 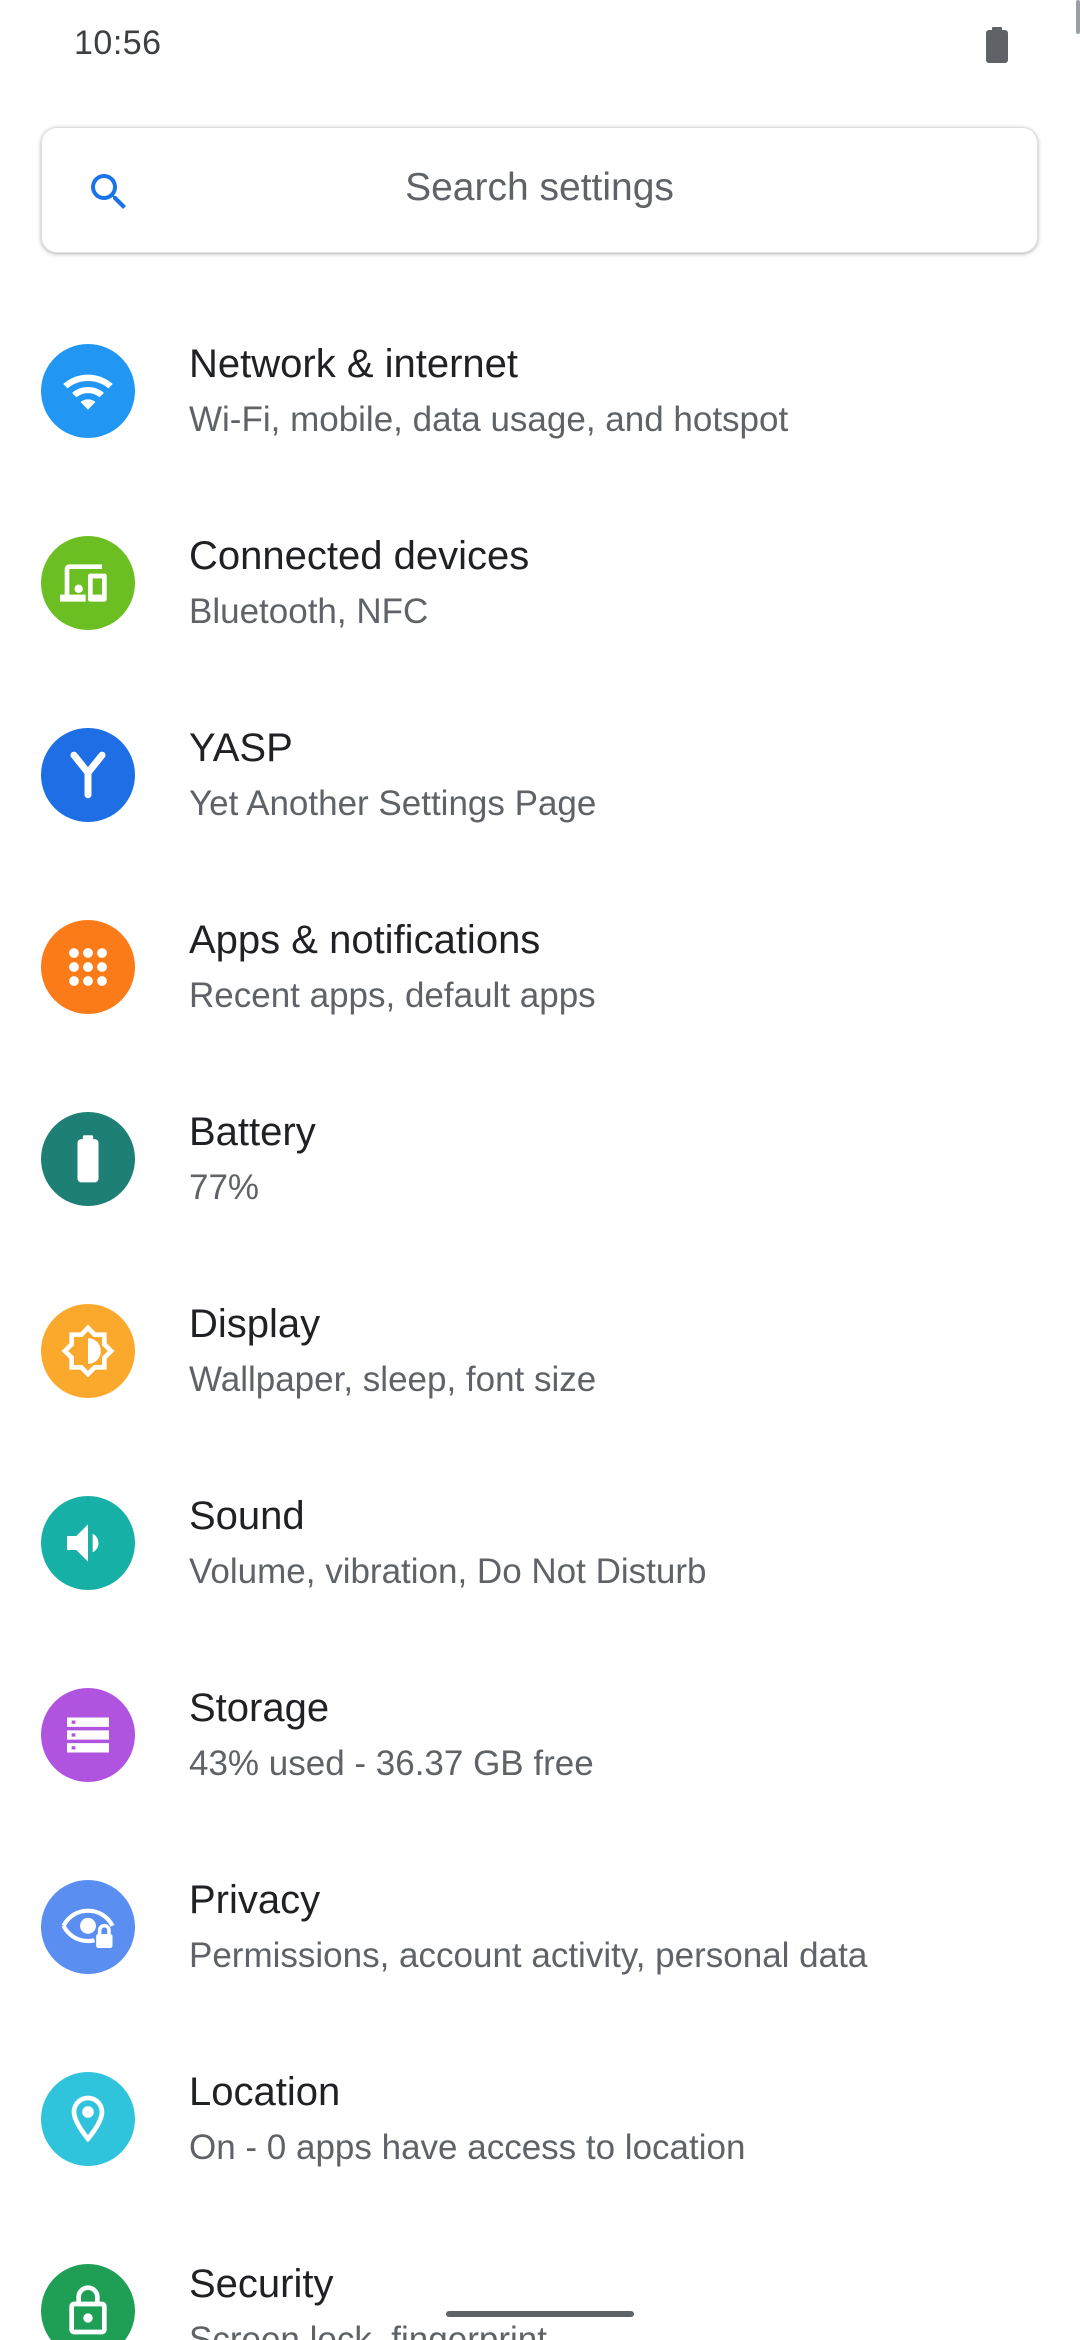 I want to click on search-bar: Search settings, so click(x=539, y=190).